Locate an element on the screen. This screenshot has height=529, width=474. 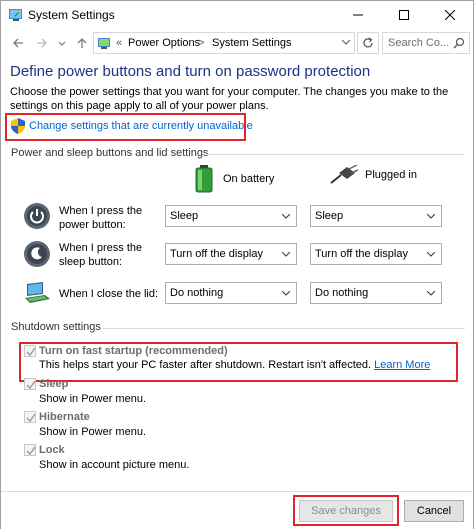
power-group-label: Power and sleep buttons and lid settings is located at coordinates (110, 153).